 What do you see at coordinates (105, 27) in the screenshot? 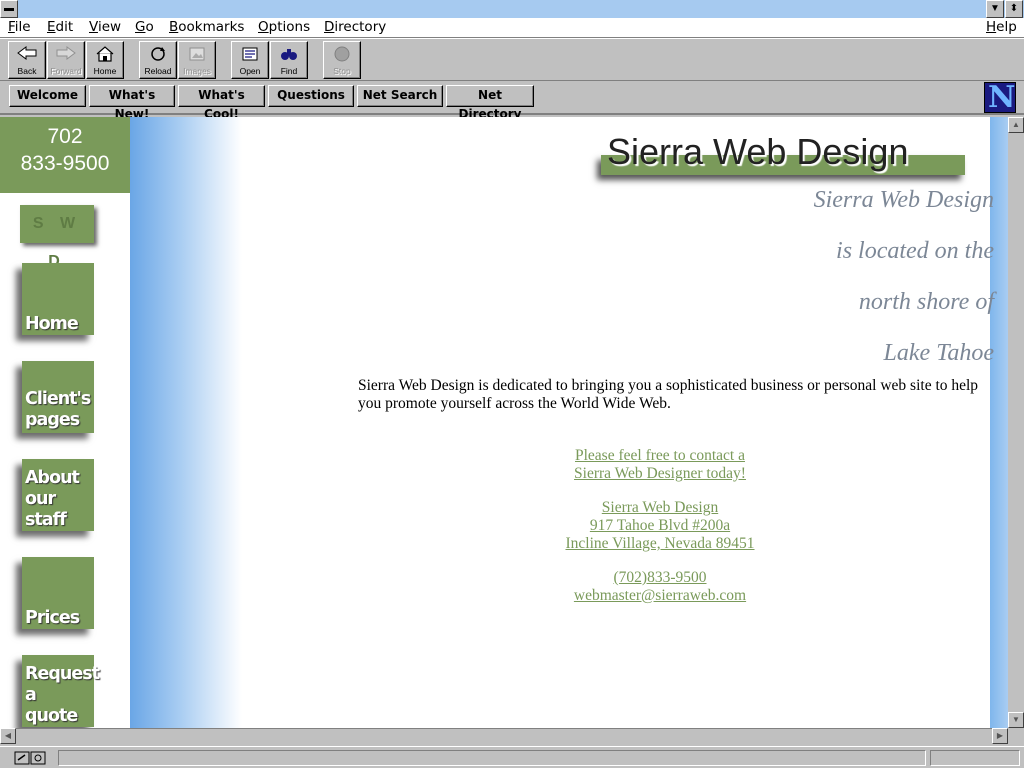
I see `menu-view: View` at bounding box center [105, 27].